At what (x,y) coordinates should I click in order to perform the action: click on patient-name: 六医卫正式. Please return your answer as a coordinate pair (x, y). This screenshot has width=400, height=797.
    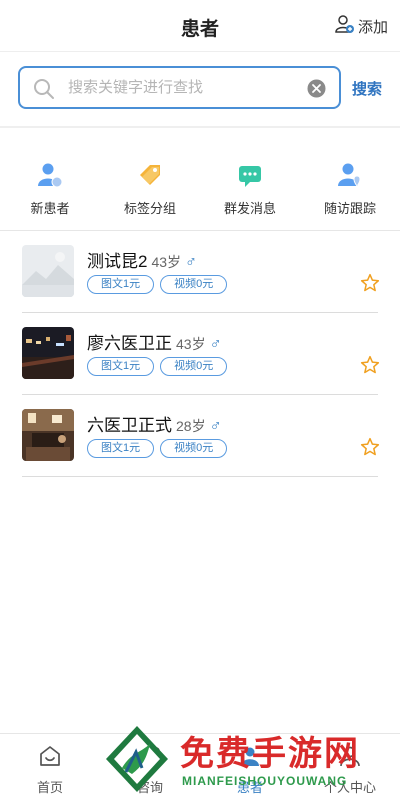
    Looking at the image, I should click on (129, 425).